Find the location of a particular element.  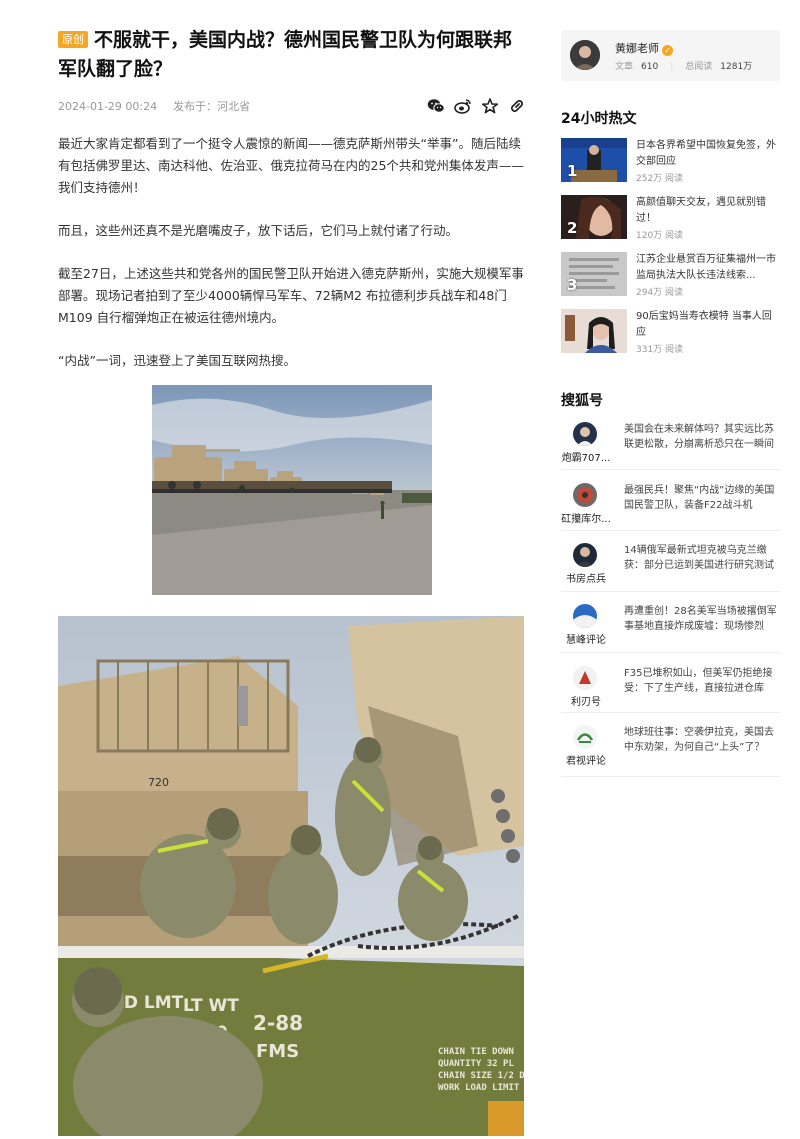

hot-thumbnail: 3 is located at coordinates (594, 274).